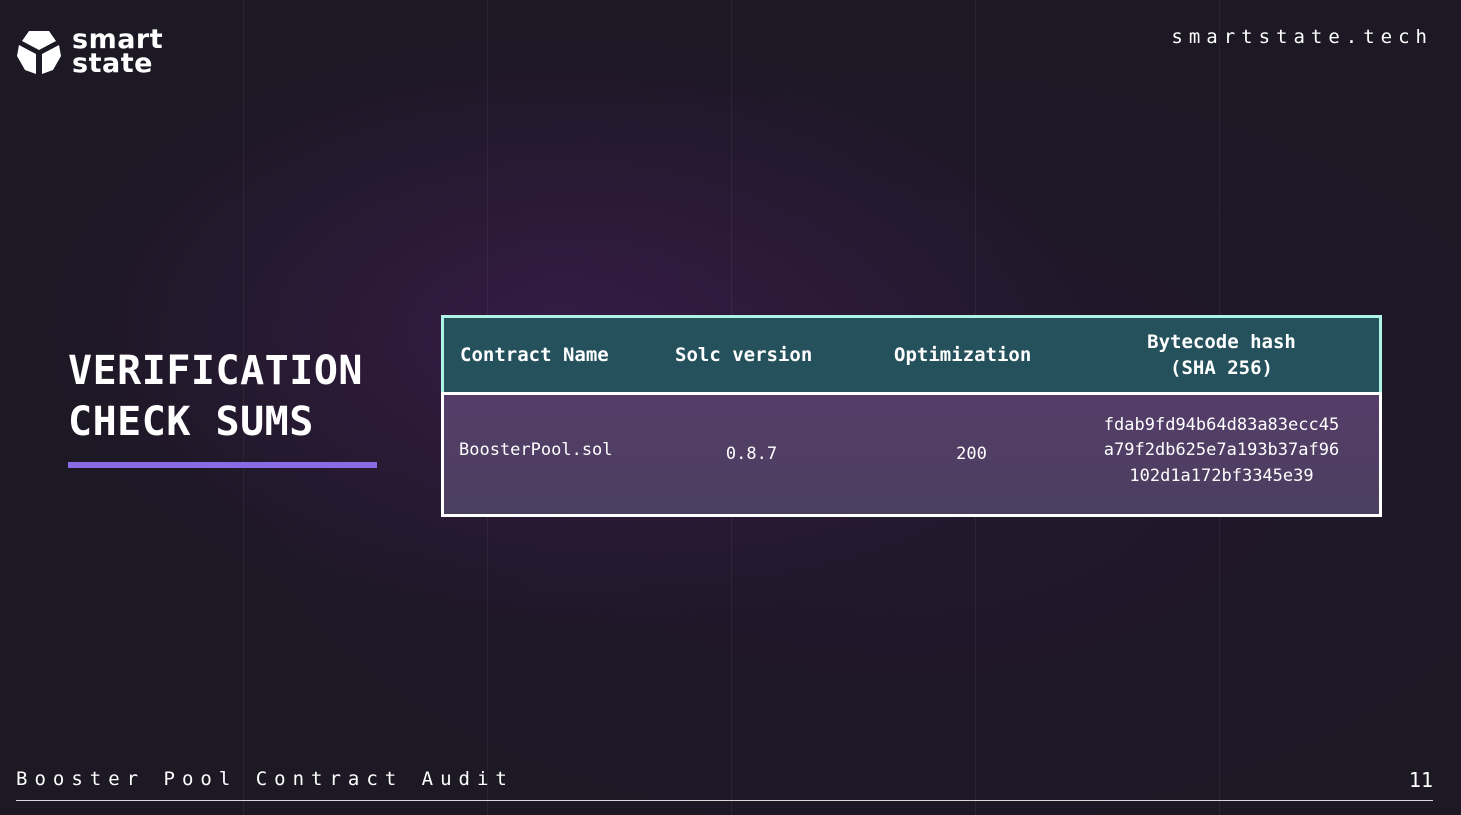 This screenshot has width=1461, height=815. Describe the element at coordinates (751, 454) in the screenshot. I see `cell-solc-version: 0.8.7` at that location.